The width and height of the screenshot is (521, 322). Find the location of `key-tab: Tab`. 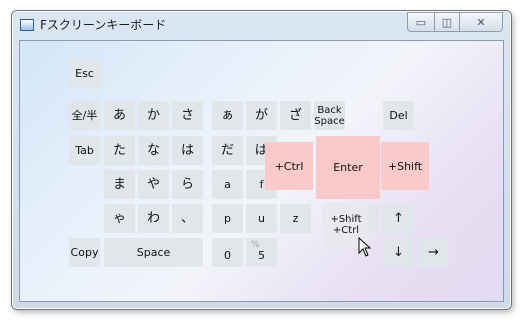

key-tab: Tab is located at coordinates (84, 150).